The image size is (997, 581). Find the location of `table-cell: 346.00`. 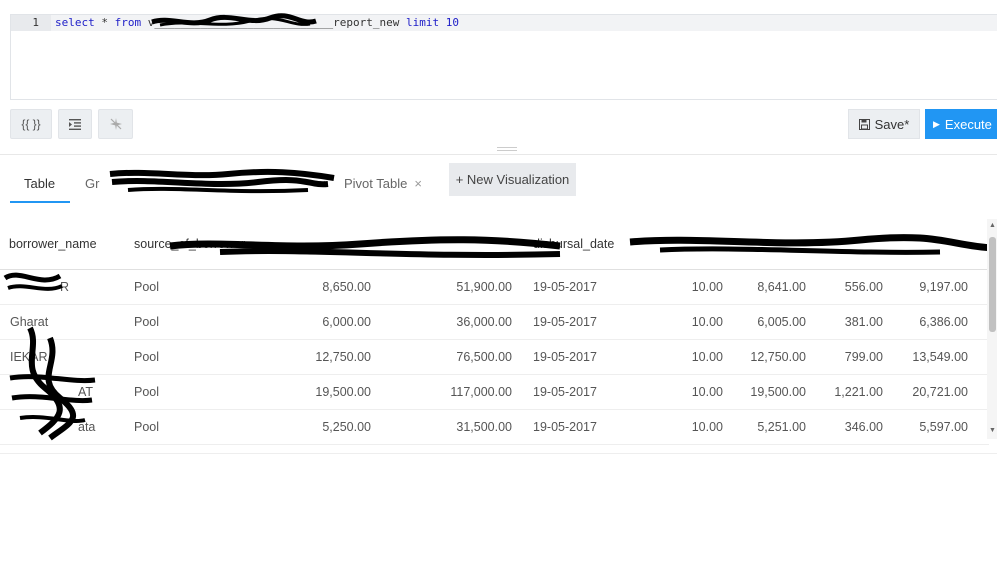

table-cell: 346.00 is located at coordinates (844, 427).